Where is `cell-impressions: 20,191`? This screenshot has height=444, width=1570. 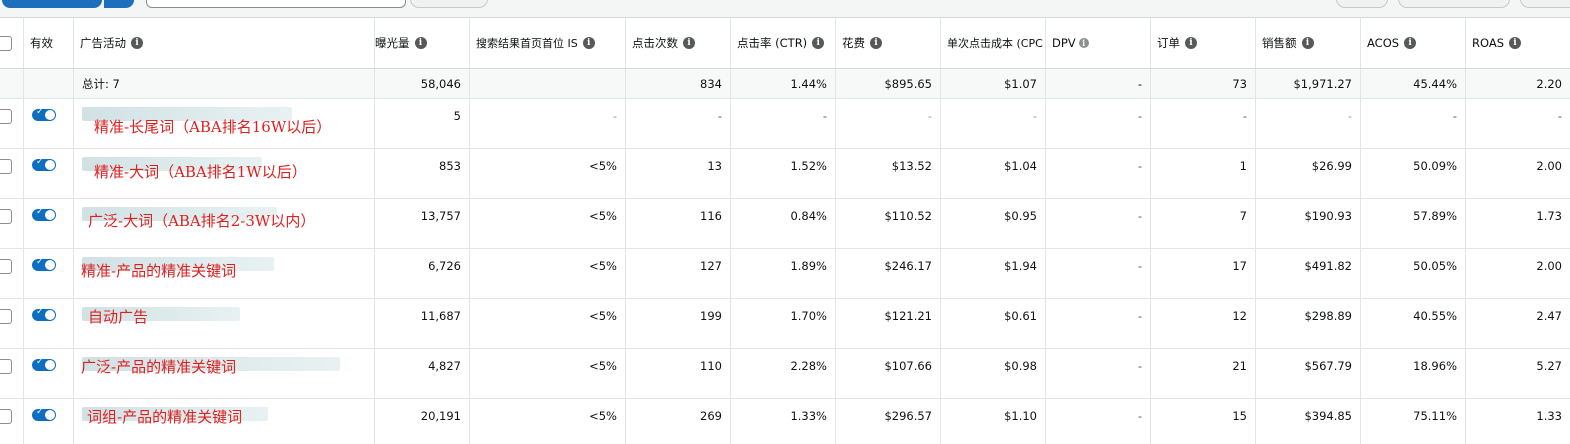 cell-impressions: 20,191 is located at coordinates (422, 421).